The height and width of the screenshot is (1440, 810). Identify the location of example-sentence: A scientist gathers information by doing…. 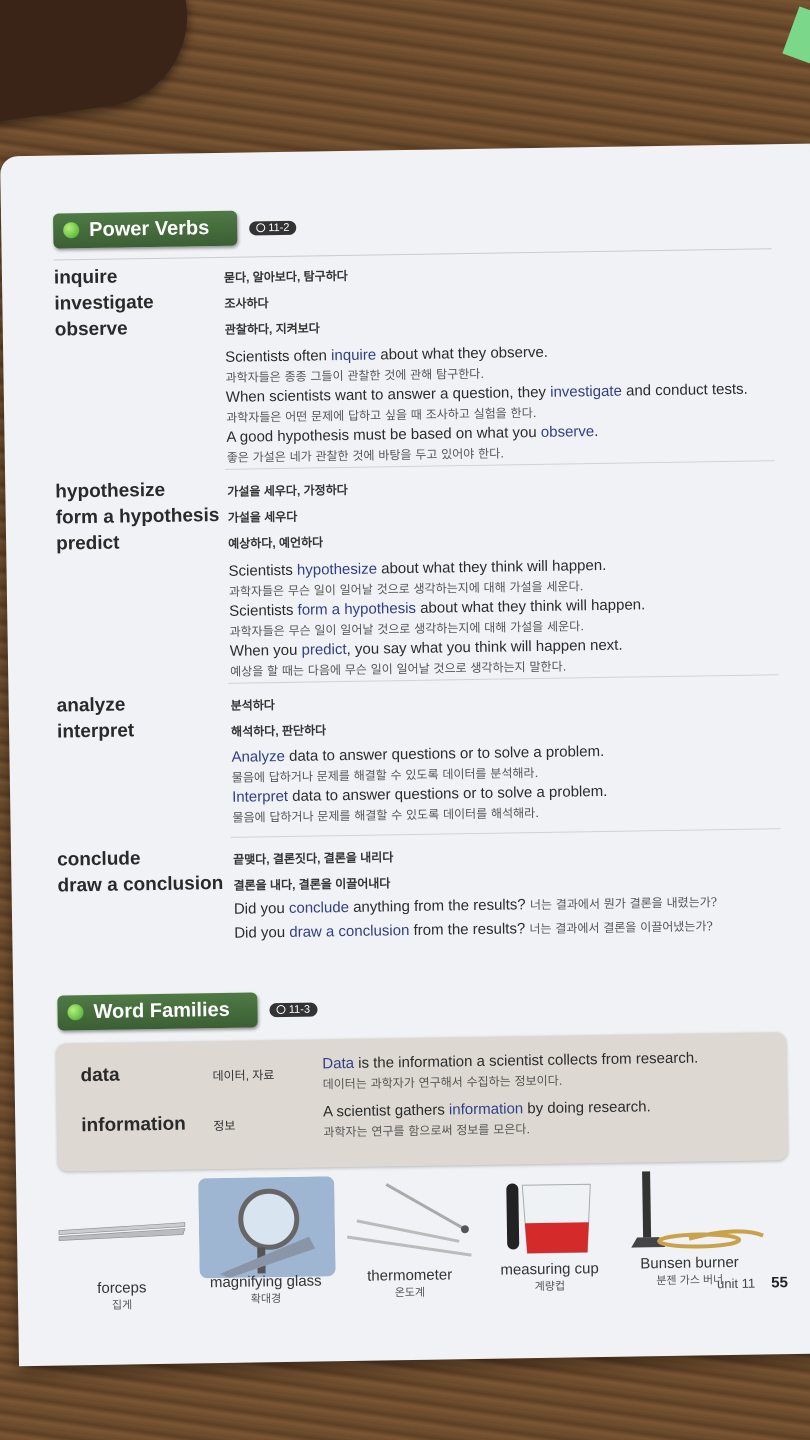
(487, 1109).